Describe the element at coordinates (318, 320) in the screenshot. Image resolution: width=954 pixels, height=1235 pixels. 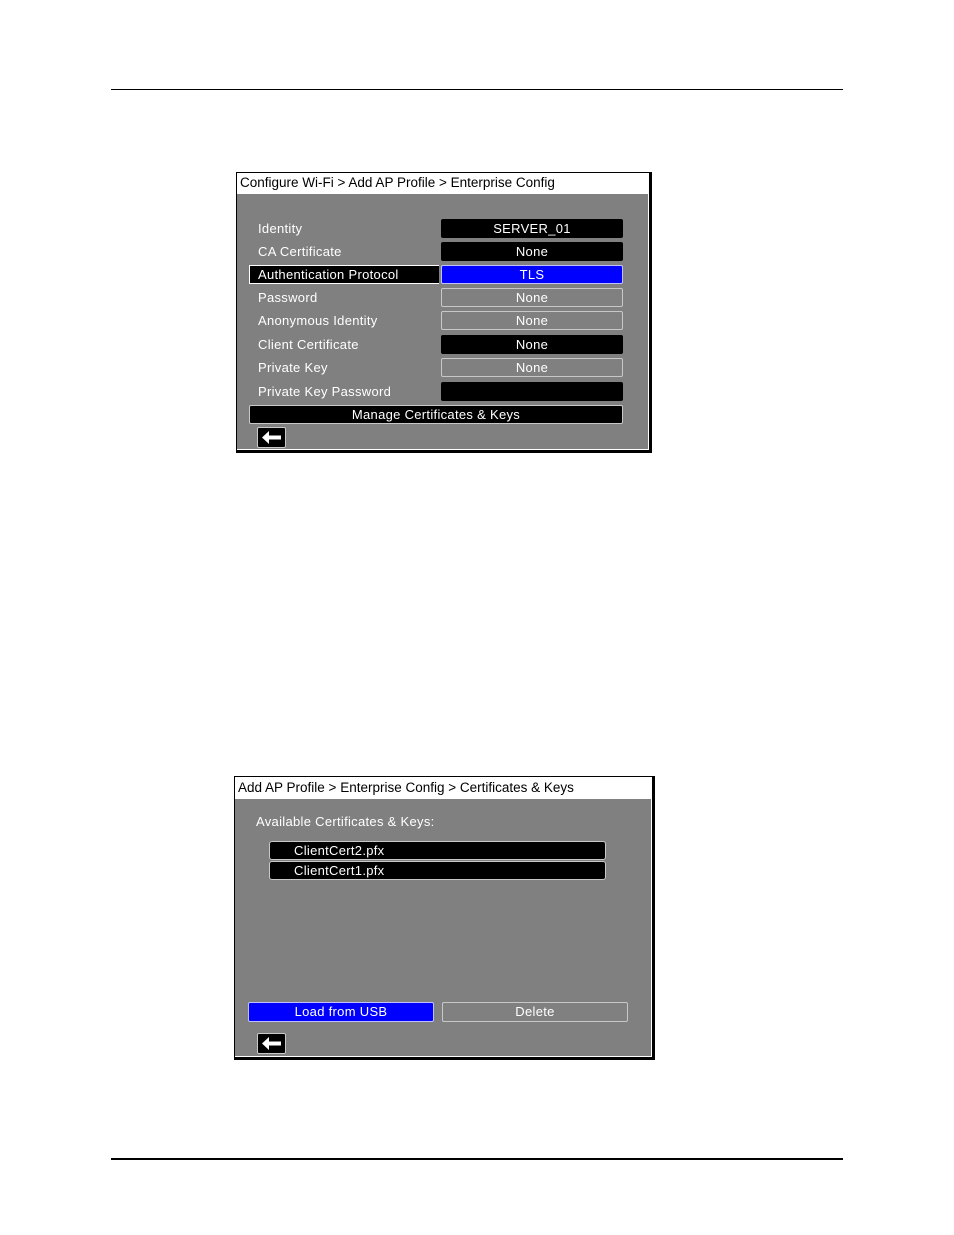
I see `field-label: Anonymous Identity` at that location.